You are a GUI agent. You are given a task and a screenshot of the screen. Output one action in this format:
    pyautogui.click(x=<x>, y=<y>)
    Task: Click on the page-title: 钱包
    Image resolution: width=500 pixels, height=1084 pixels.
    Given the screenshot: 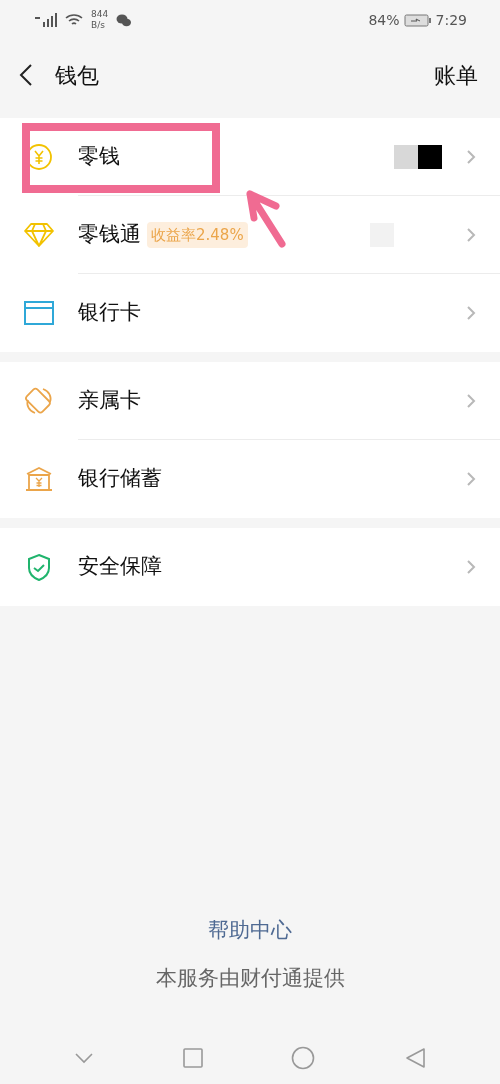 What is the action you would take?
    pyautogui.click(x=77, y=75)
    